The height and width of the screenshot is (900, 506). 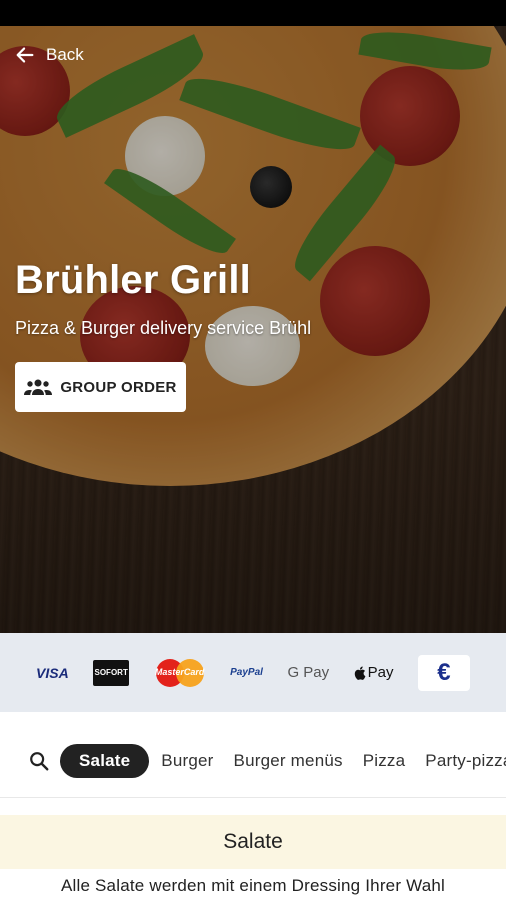 I want to click on category-tab-burger: Burger, so click(x=187, y=761).